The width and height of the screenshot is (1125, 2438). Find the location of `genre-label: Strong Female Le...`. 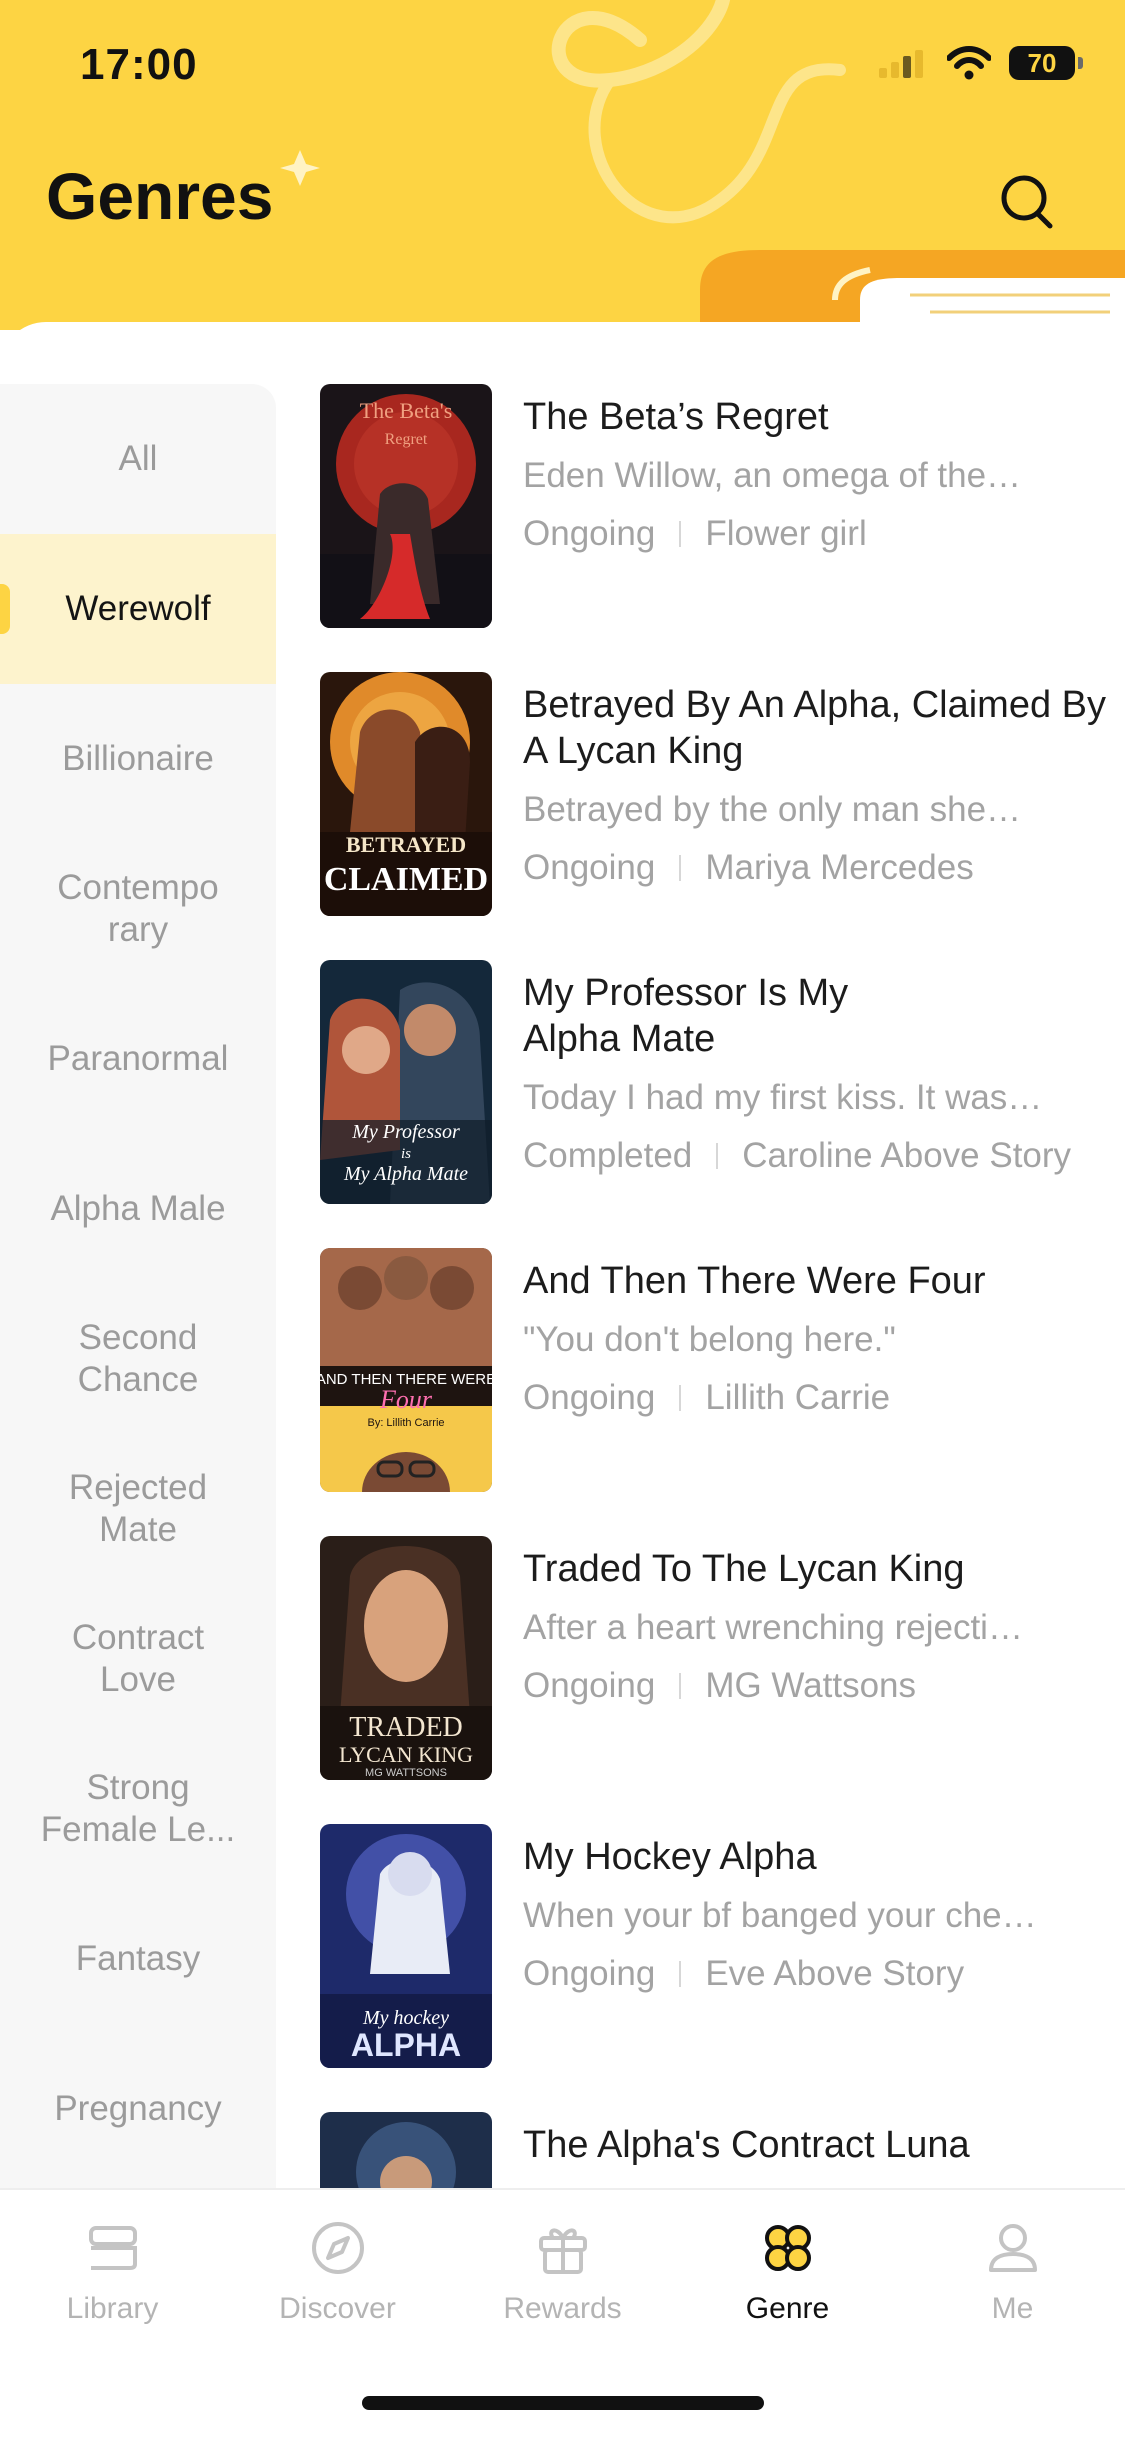

genre-label: Strong Female Le... is located at coordinates (138, 1808).